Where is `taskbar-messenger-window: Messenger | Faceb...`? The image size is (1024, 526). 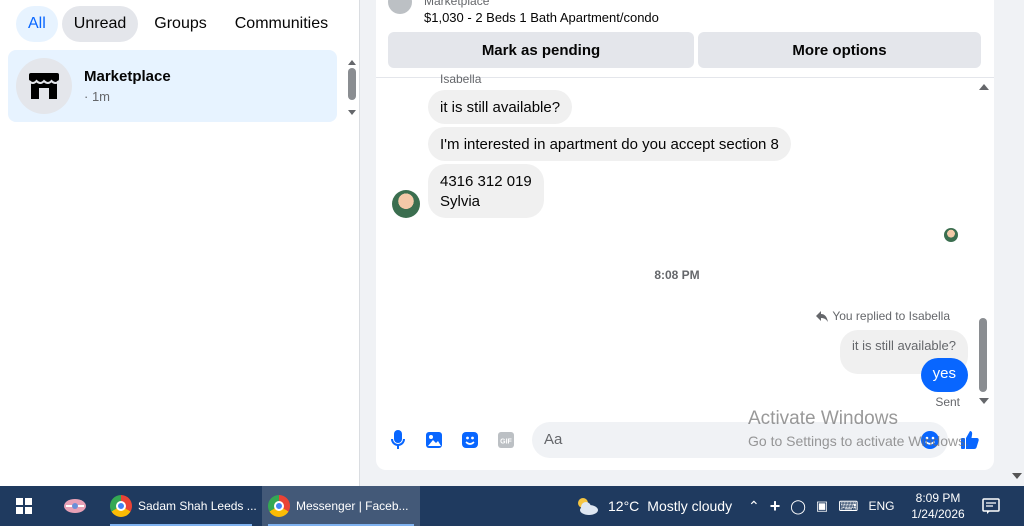 taskbar-messenger-window: Messenger | Faceb... is located at coordinates (341, 506).